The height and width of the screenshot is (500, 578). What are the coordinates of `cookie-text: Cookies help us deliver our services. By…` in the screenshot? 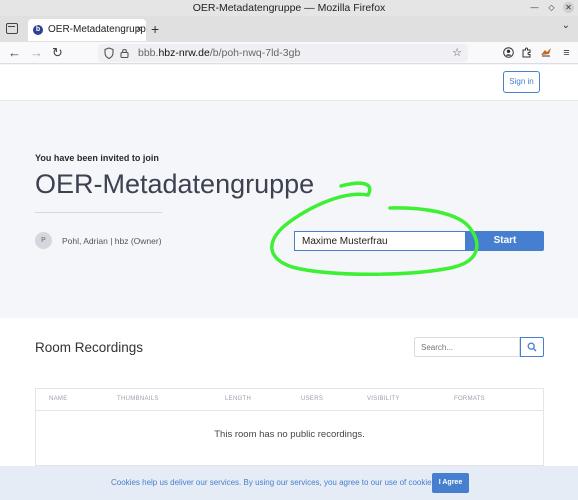 It's located at (274, 482).